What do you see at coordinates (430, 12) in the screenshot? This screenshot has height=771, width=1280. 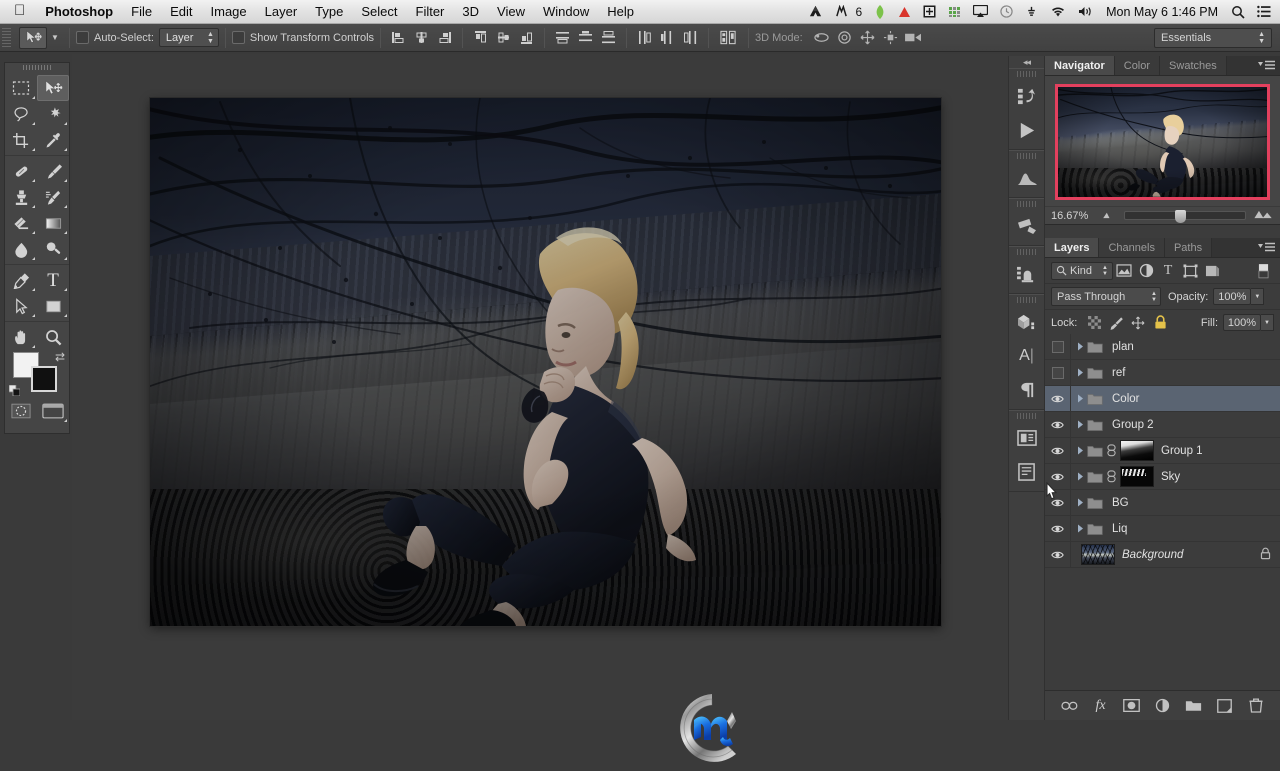 I see `menu-filter: Filter` at bounding box center [430, 12].